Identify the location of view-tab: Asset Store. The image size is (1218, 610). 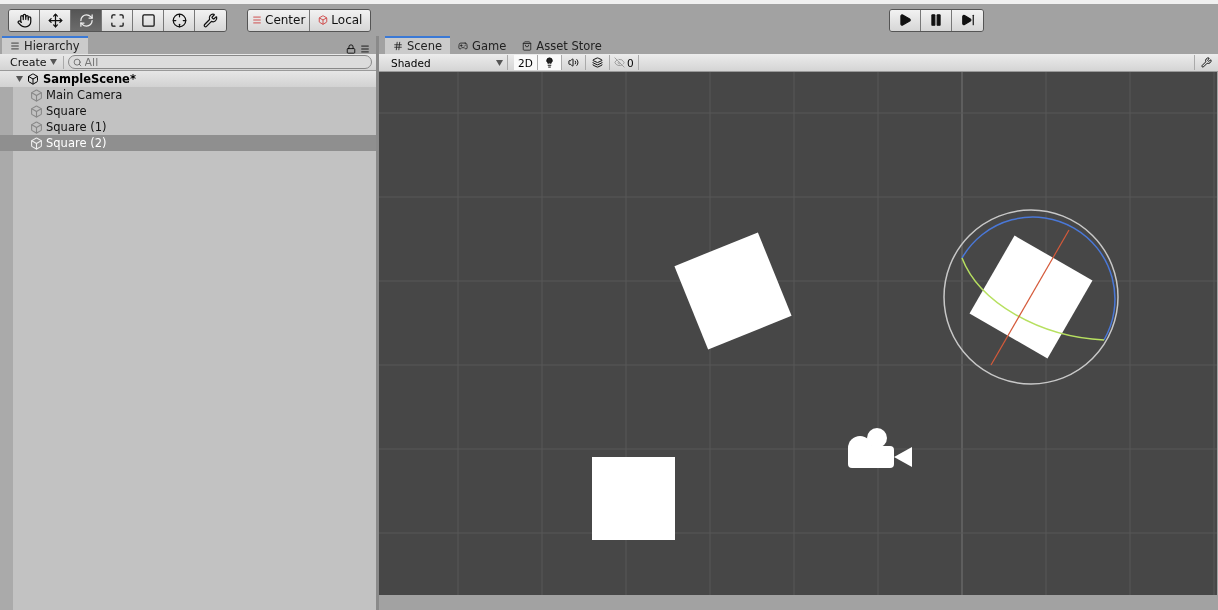
(562, 45).